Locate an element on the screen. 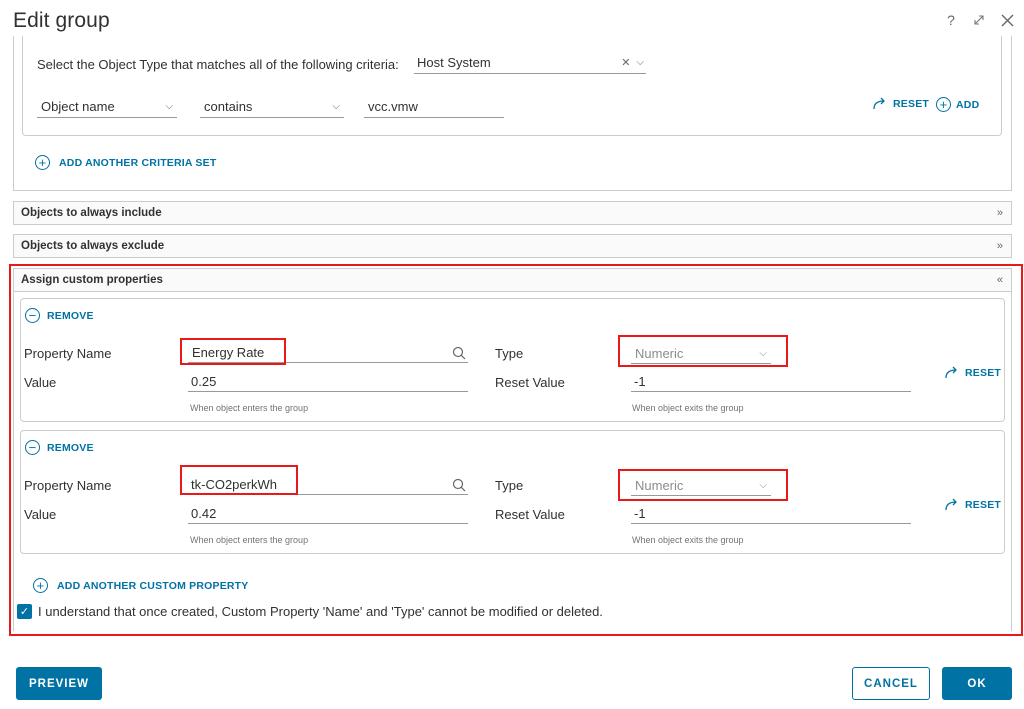  criteria-reset-button: RESET is located at coordinates (900, 104).